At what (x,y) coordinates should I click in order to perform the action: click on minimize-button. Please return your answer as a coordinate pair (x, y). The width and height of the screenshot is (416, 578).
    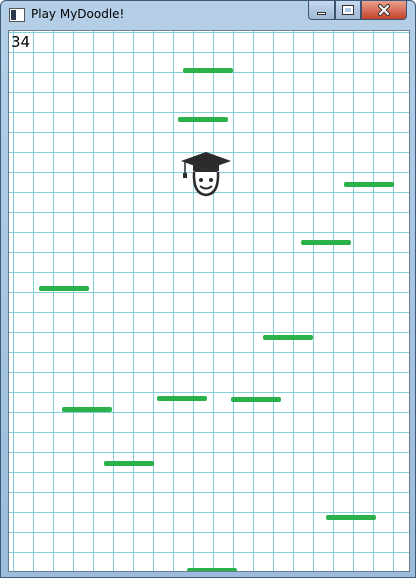
    Looking at the image, I should click on (321, 10).